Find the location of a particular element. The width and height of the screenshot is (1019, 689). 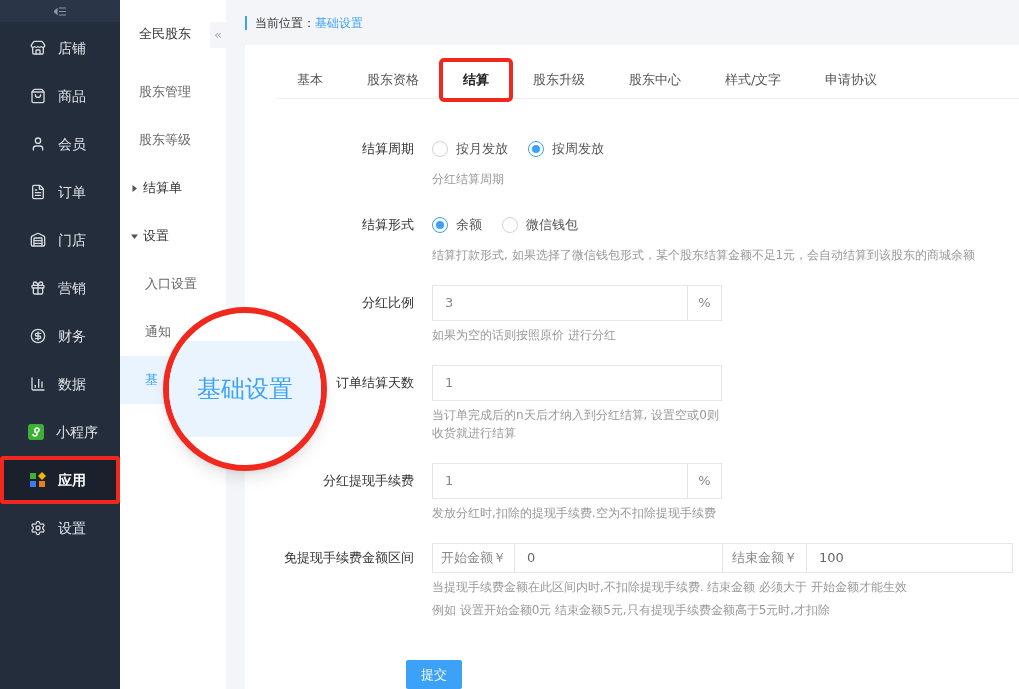

tab: 股东资格 is located at coordinates (393, 79).